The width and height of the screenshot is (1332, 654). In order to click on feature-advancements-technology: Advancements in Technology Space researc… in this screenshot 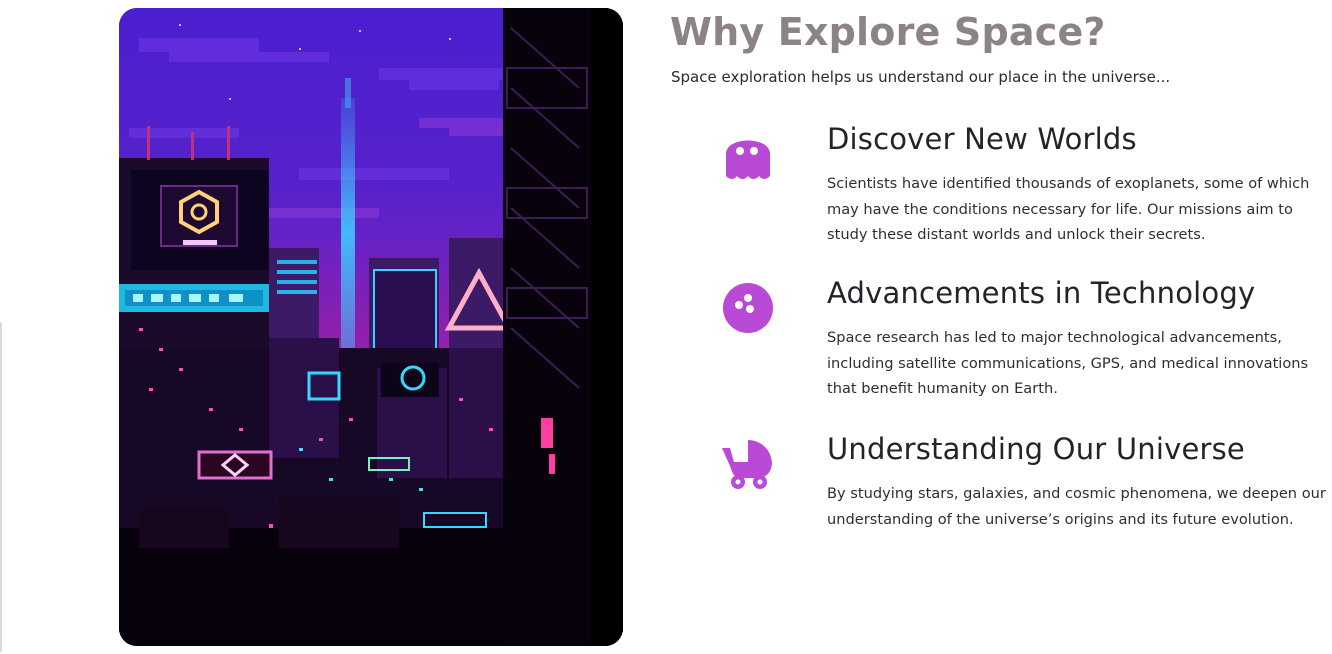, I will do `click(1026, 344)`.